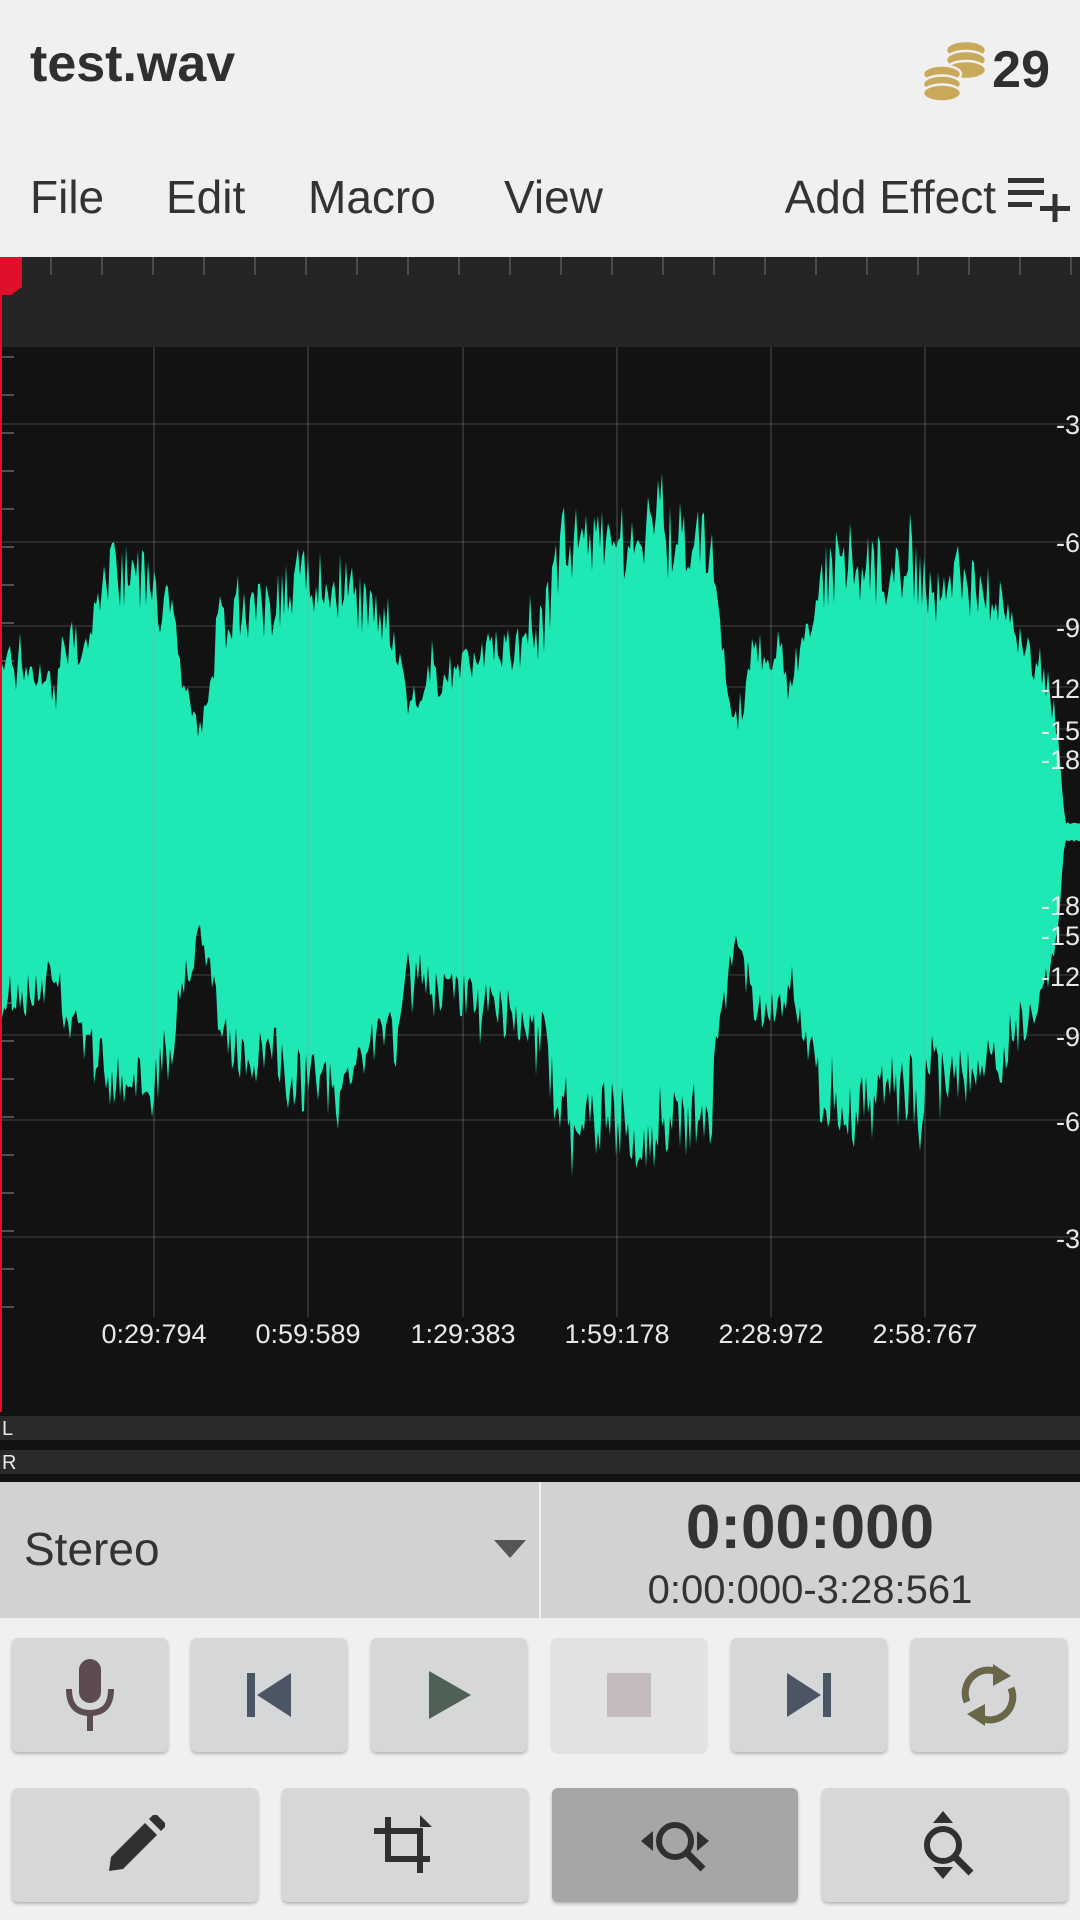 Image resolution: width=1080 pixels, height=1920 pixels. Describe the element at coordinates (553, 197) in the screenshot. I see `menu-view: View` at that location.